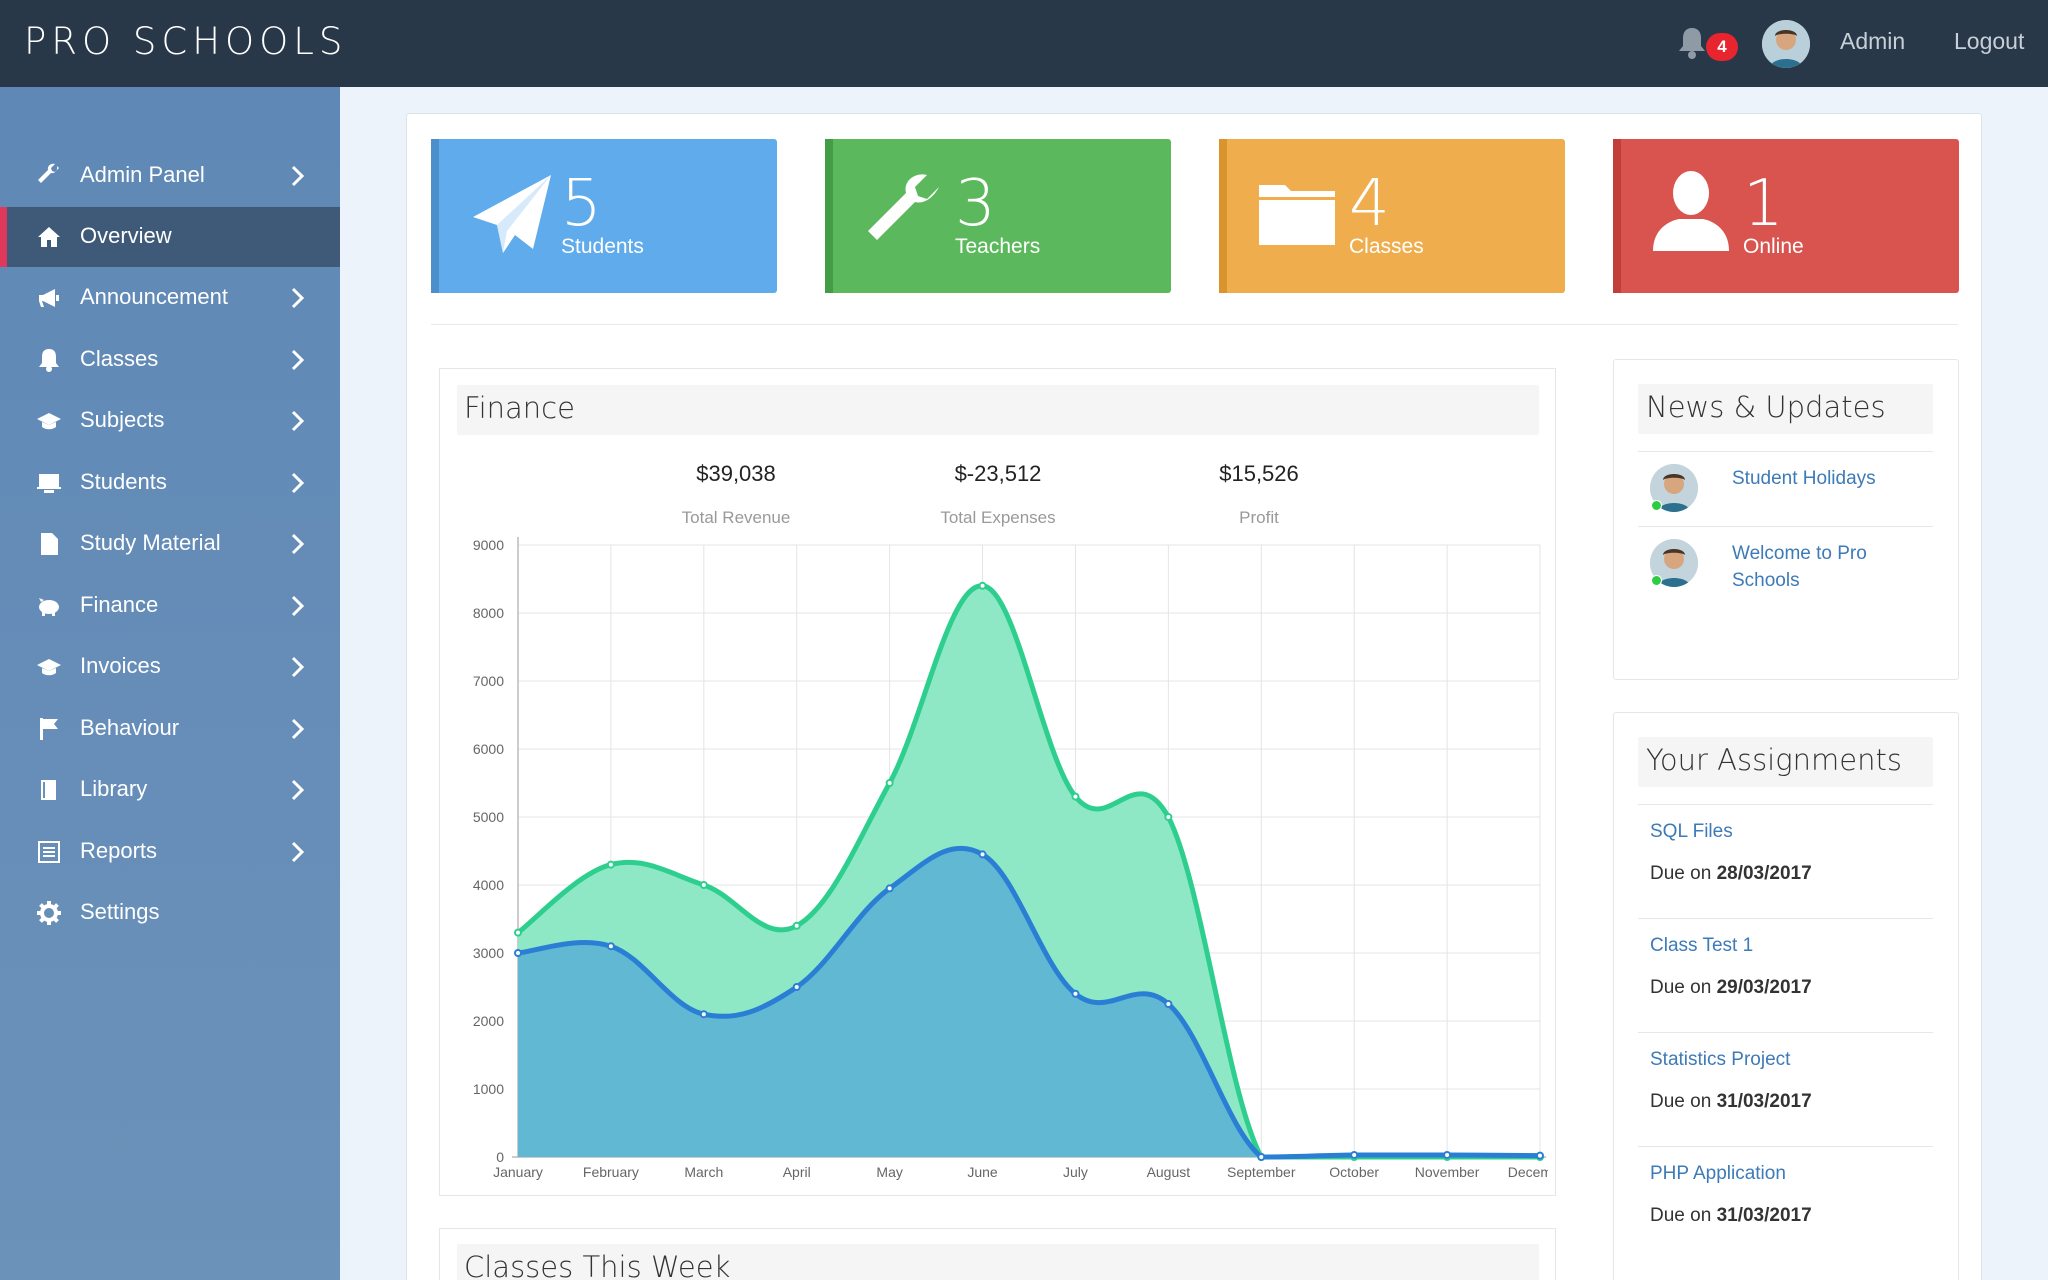 The width and height of the screenshot is (2048, 1280). Describe the element at coordinates (122, 419) in the screenshot. I see `sidebar-item-label: Subjects` at that location.